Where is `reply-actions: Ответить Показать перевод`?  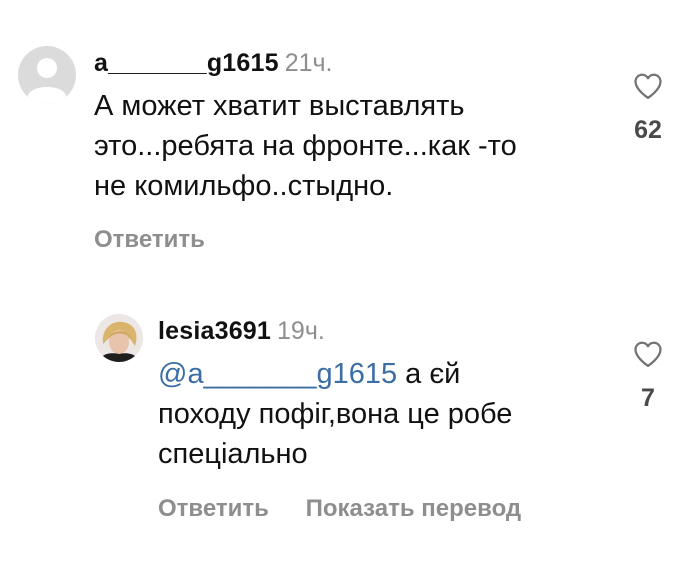
reply-actions: Ответить Показать перевод is located at coordinates (339, 509).